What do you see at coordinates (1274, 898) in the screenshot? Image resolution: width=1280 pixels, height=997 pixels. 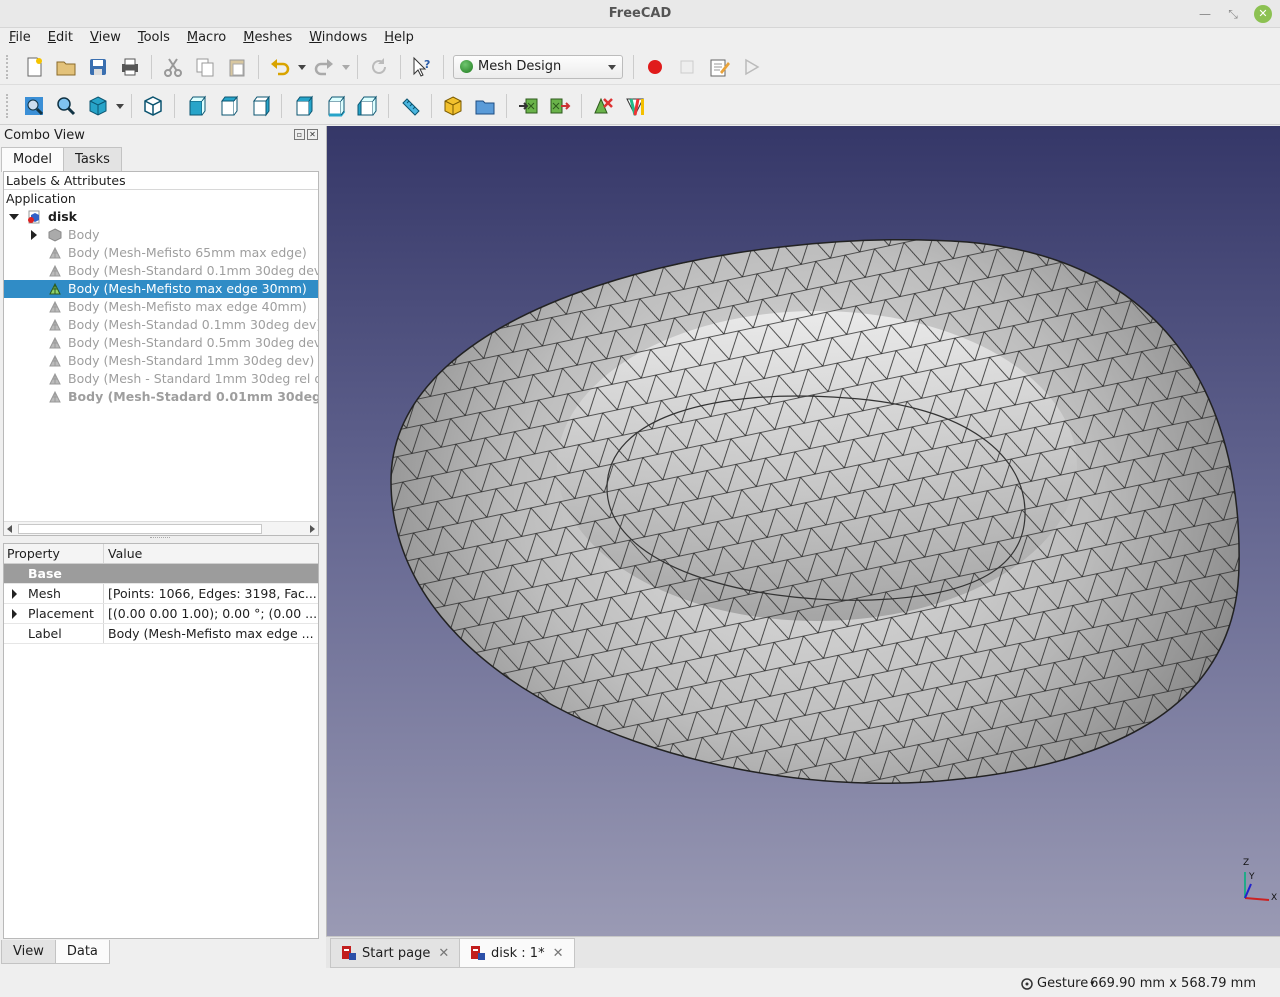 I see `axis-label-x: X` at bounding box center [1274, 898].